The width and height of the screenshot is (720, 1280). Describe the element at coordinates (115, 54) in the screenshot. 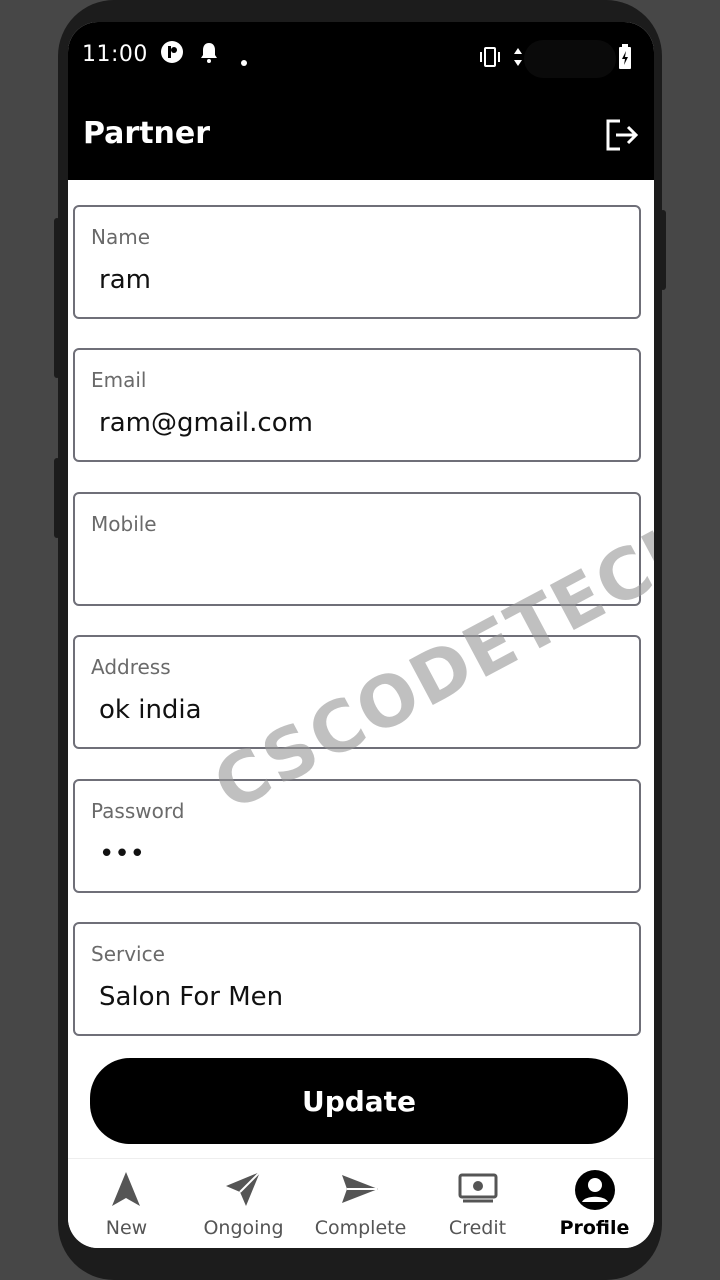

I see `status-time: 11:00` at that location.